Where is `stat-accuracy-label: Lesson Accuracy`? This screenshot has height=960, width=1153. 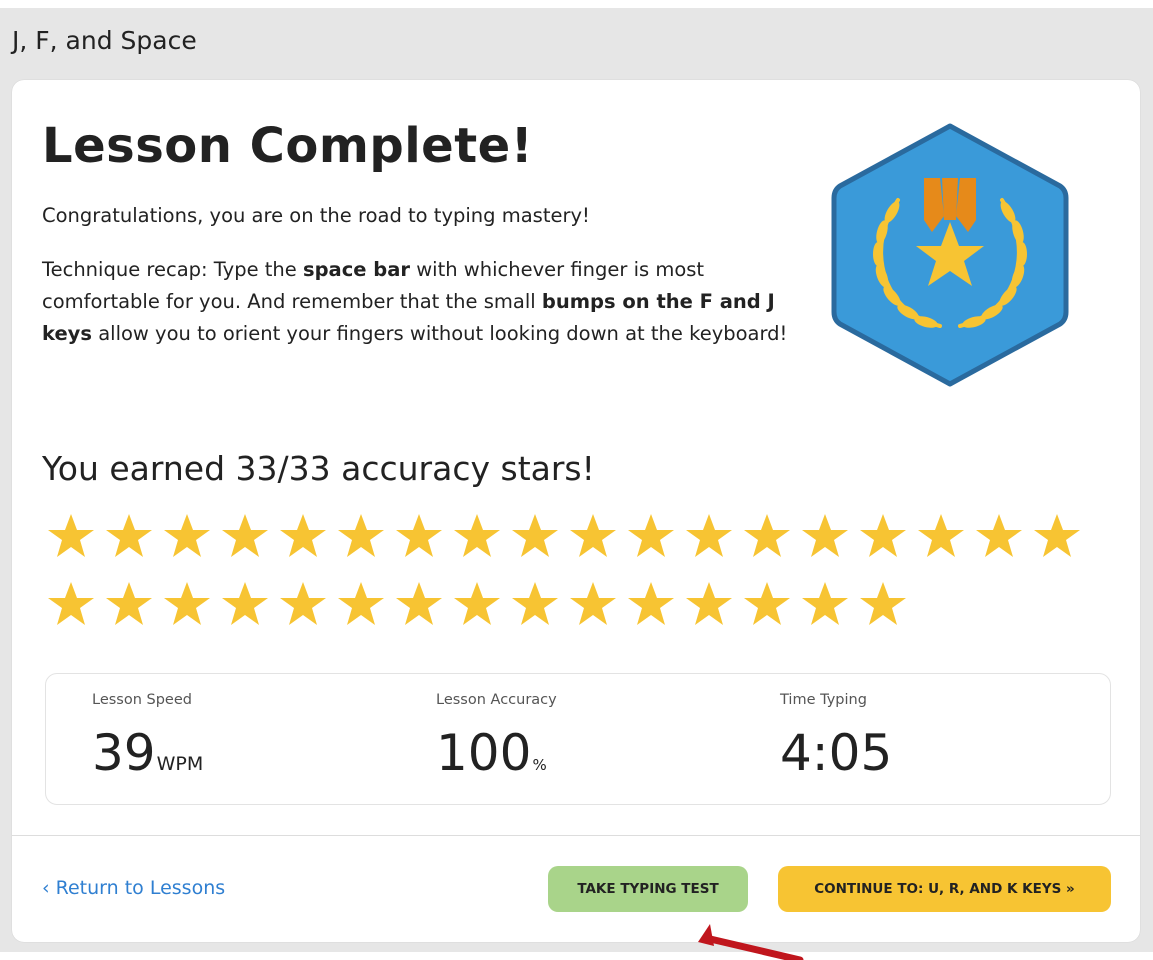
stat-accuracy-label: Lesson Accuracy is located at coordinates (496, 700).